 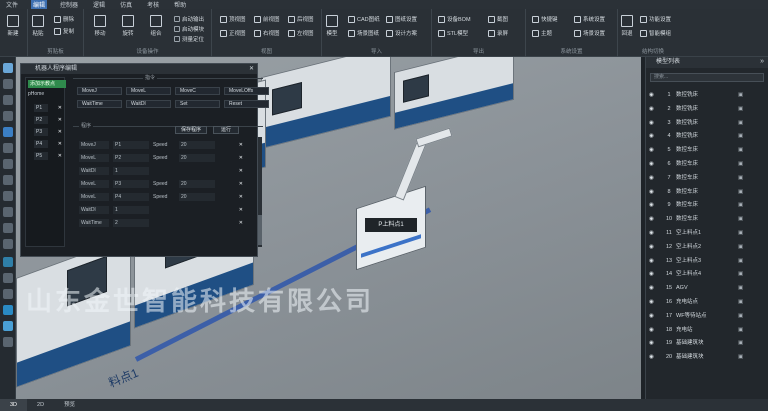 I want to click on conveyor-tool-icon, so click(x=8, y=100).